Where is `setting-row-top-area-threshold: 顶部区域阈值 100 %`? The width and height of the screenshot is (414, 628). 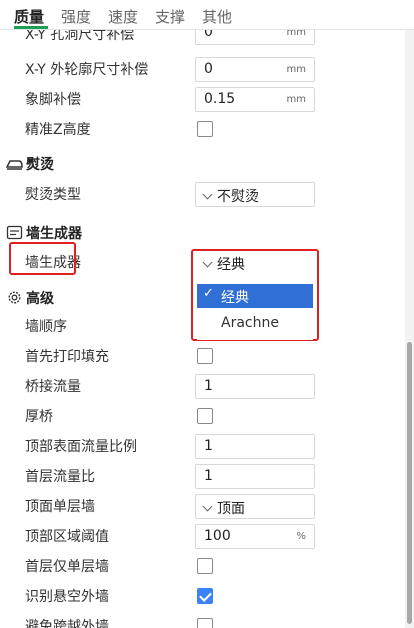 setting-row-top-area-threshold: 顶部区域阈值 100 % is located at coordinates (202, 537).